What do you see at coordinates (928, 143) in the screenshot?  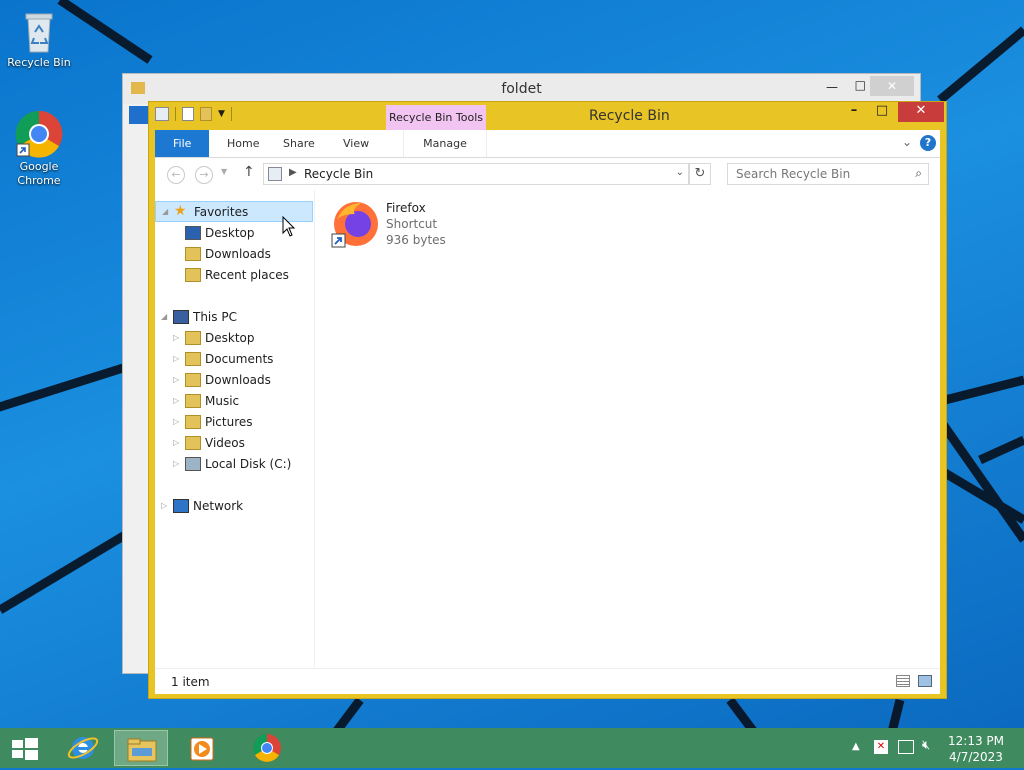 I see `help-icon: ?` at bounding box center [928, 143].